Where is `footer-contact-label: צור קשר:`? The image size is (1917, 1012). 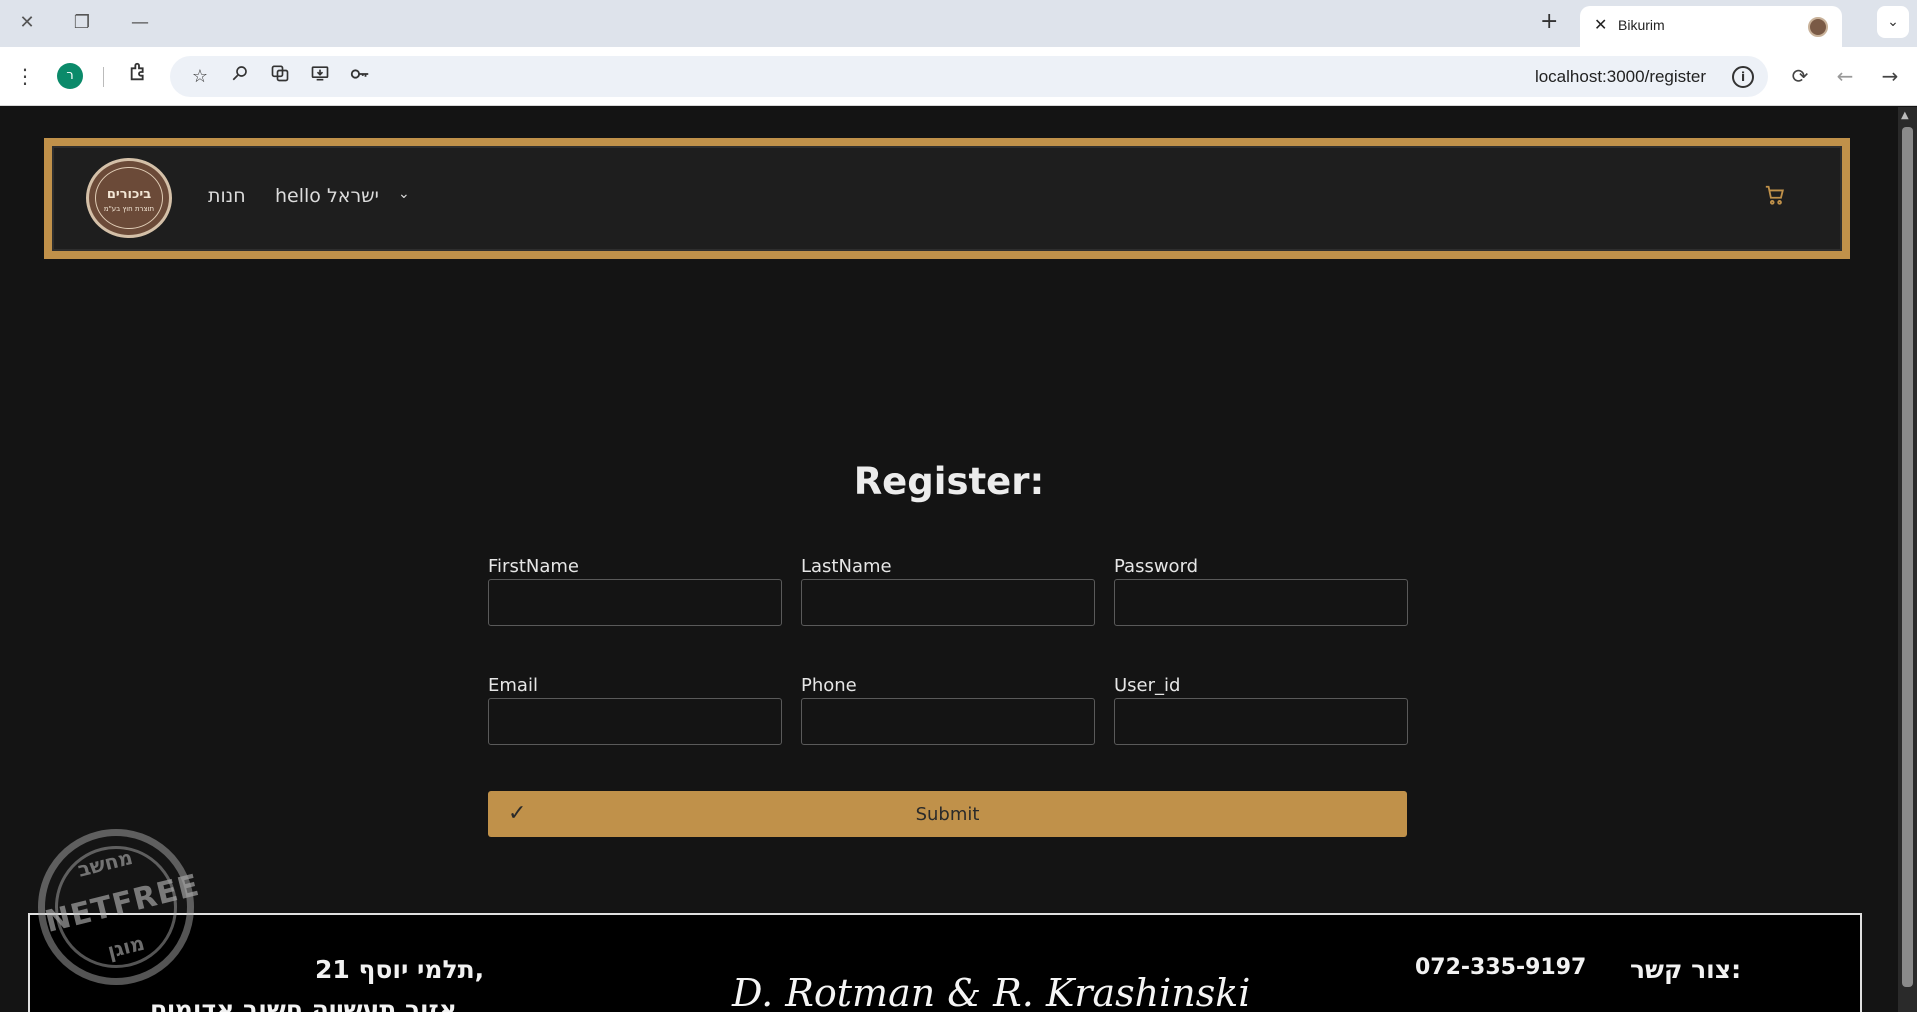 footer-contact-label: צור קשר: is located at coordinates (1686, 969).